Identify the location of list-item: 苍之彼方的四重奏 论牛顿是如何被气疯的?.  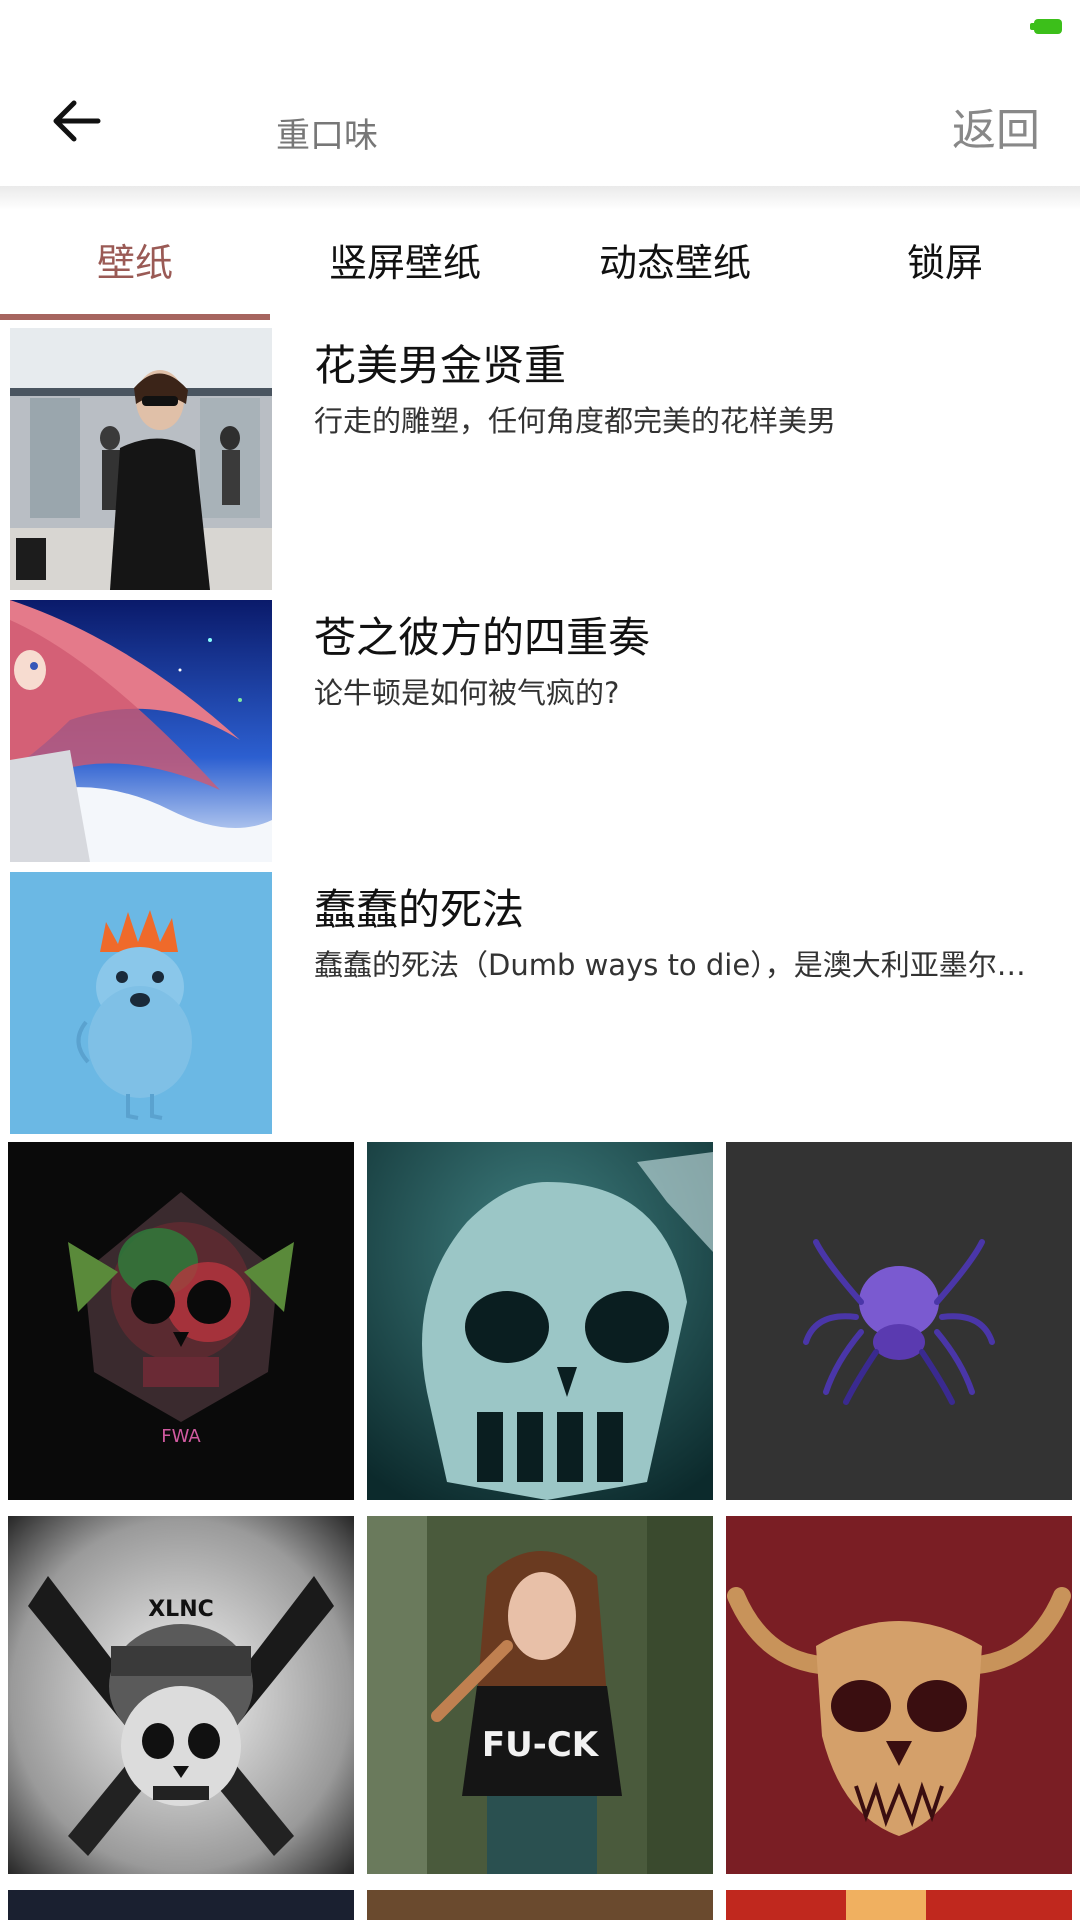
(540, 728).